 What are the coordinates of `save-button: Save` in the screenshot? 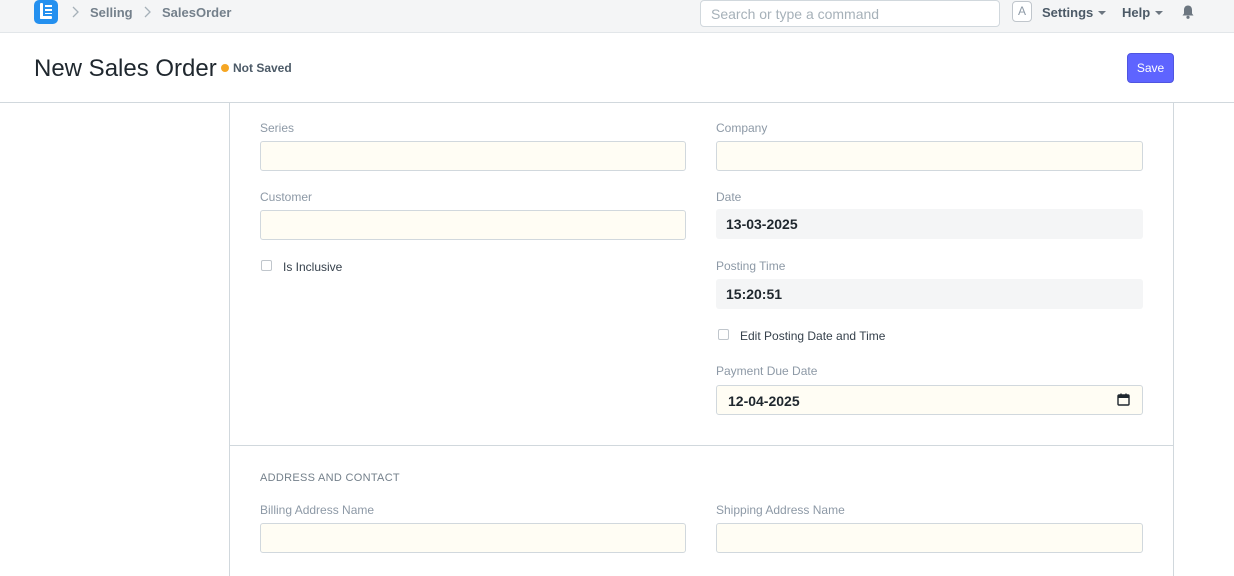 It's located at (1150, 68).